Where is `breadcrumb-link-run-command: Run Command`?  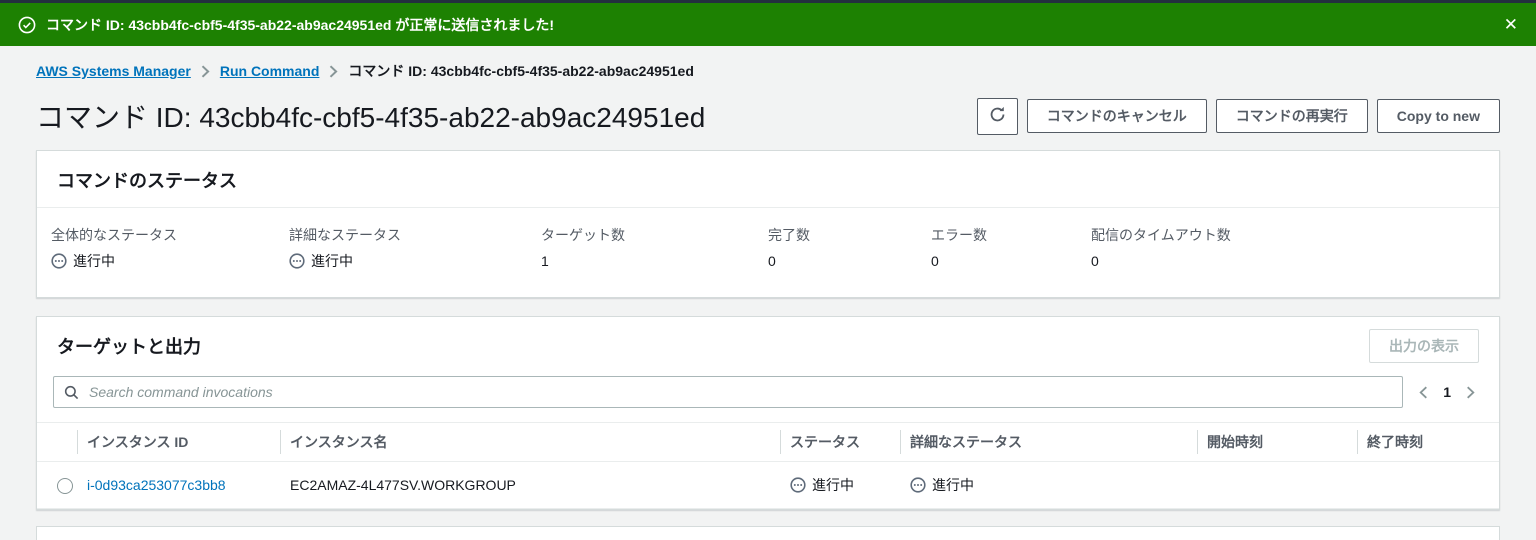 breadcrumb-link-run-command: Run Command is located at coordinates (270, 71).